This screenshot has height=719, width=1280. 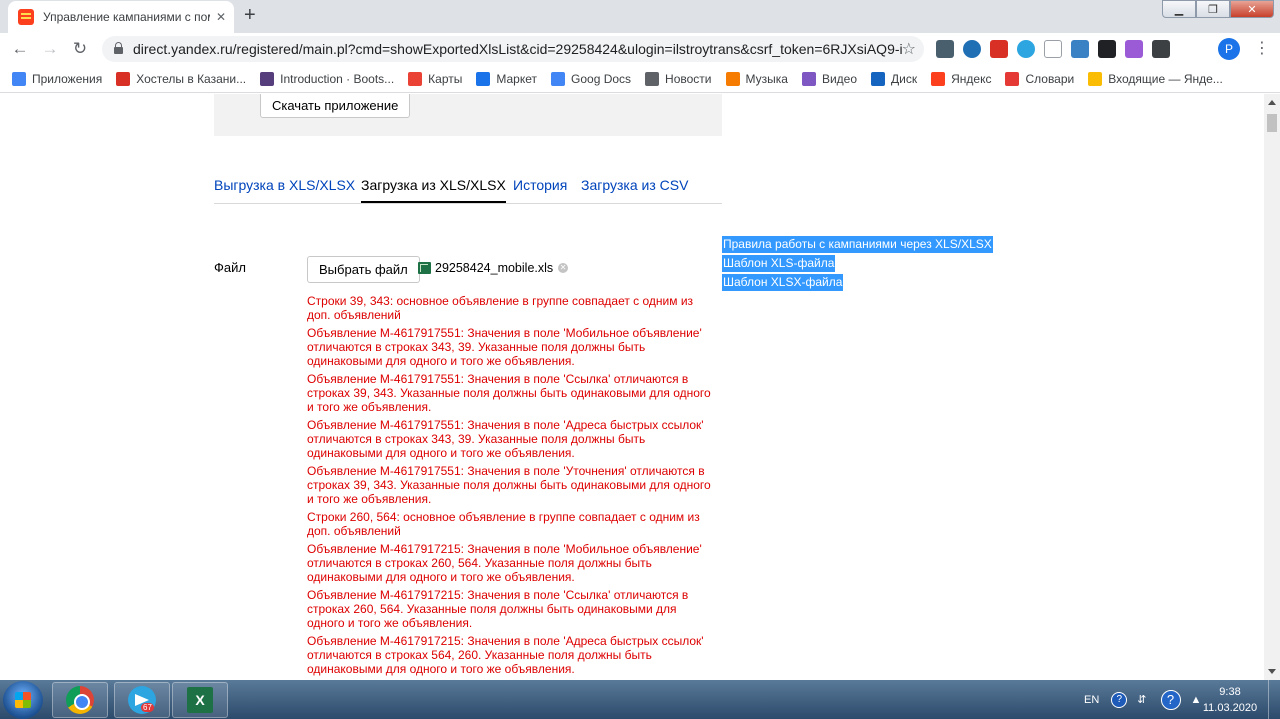 I want to click on bookmark-item: Видео, so click(x=829, y=78).